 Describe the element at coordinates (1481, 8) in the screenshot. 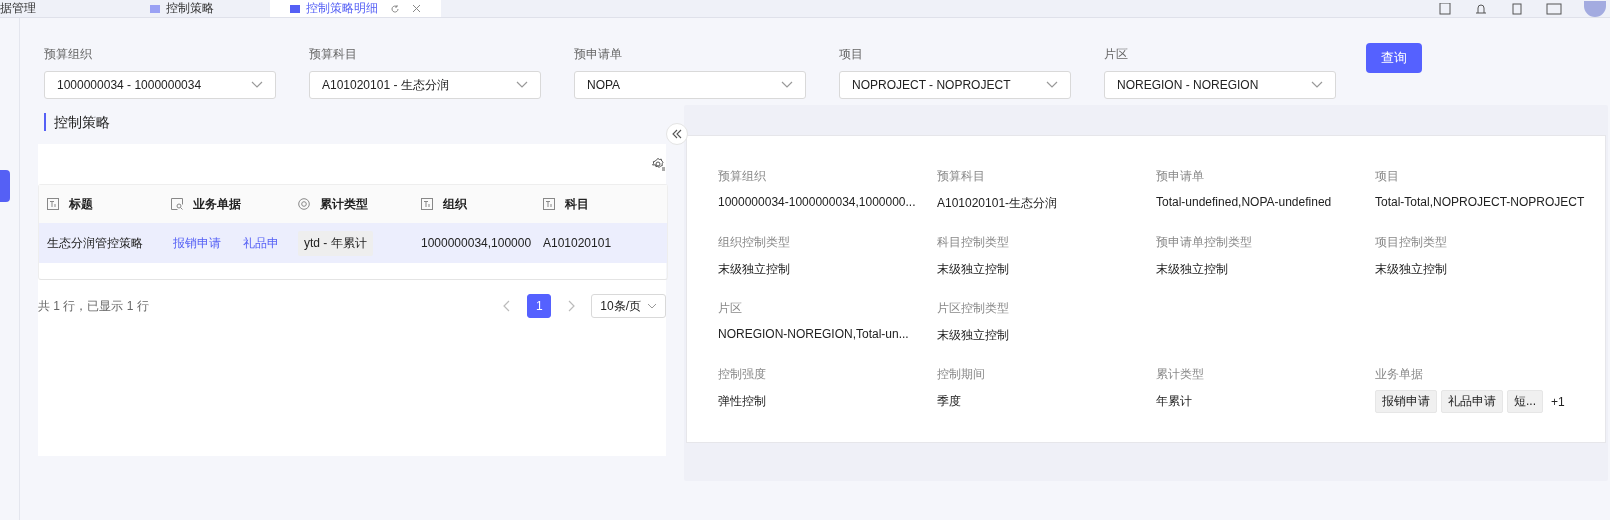

I see `bell-icon` at that location.